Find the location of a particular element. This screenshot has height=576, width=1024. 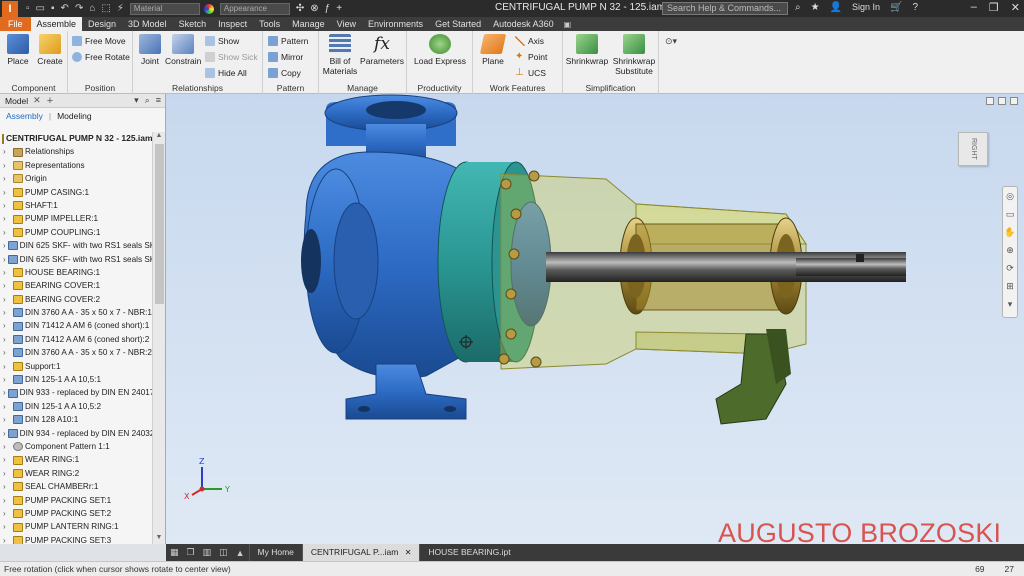

cart-icon: 🛒 is located at coordinates (896, 7).